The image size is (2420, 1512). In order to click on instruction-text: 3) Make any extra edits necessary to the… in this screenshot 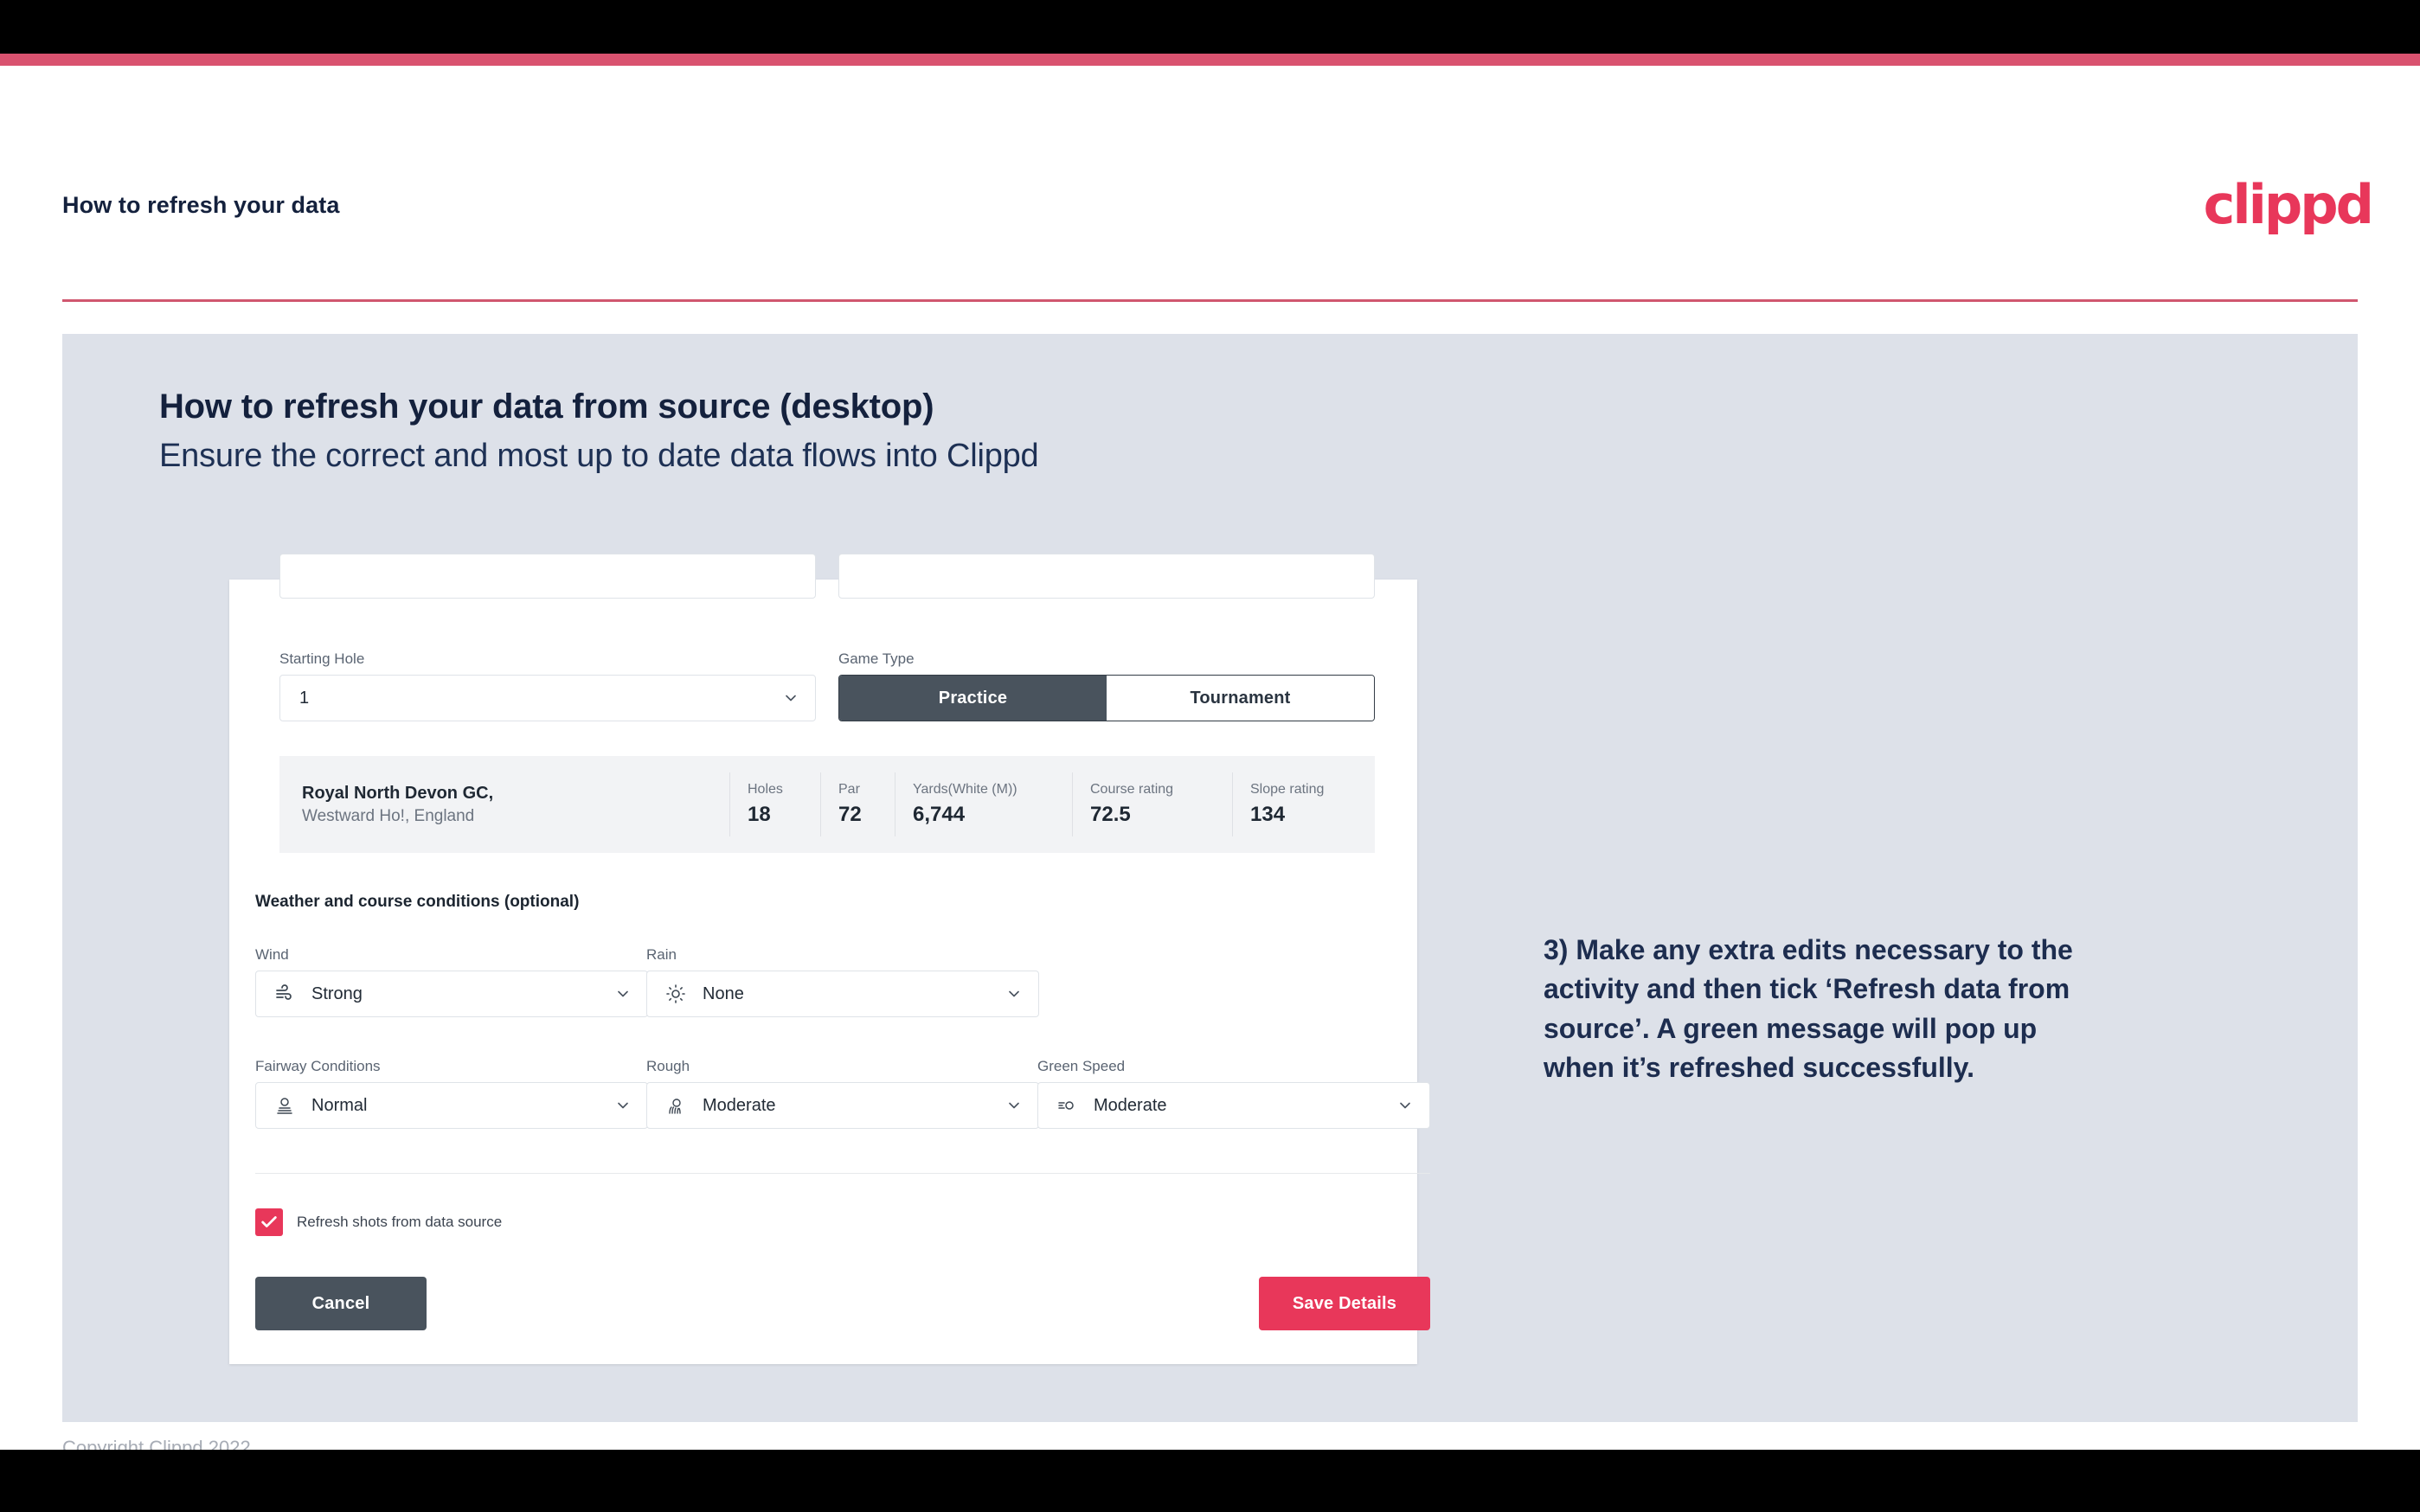, I will do `click(1808, 1009)`.